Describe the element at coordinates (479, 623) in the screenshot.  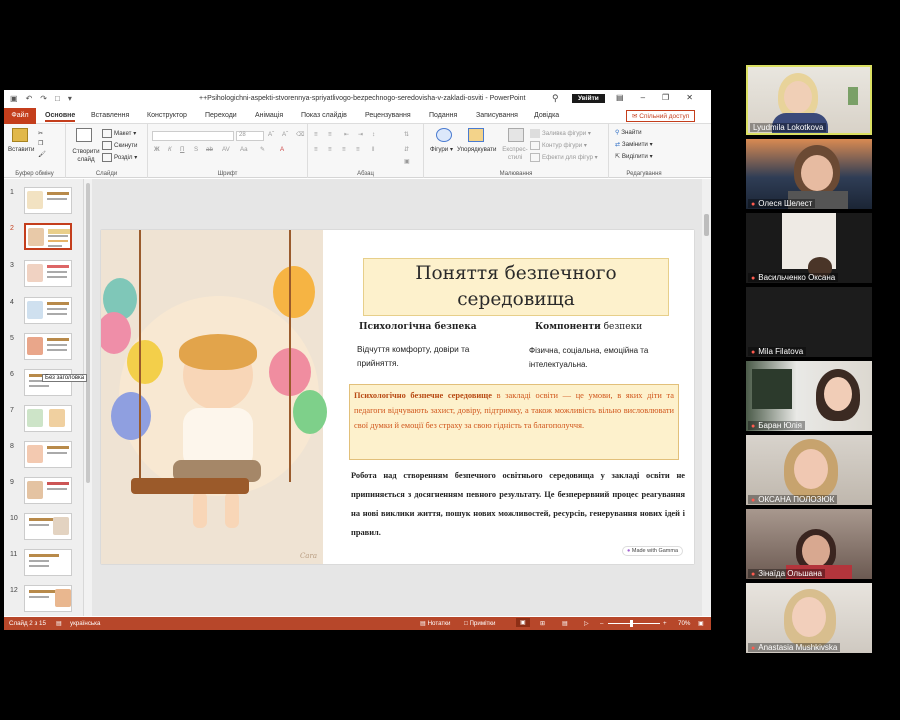
I see `comments-button: □ Примітки` at that location.